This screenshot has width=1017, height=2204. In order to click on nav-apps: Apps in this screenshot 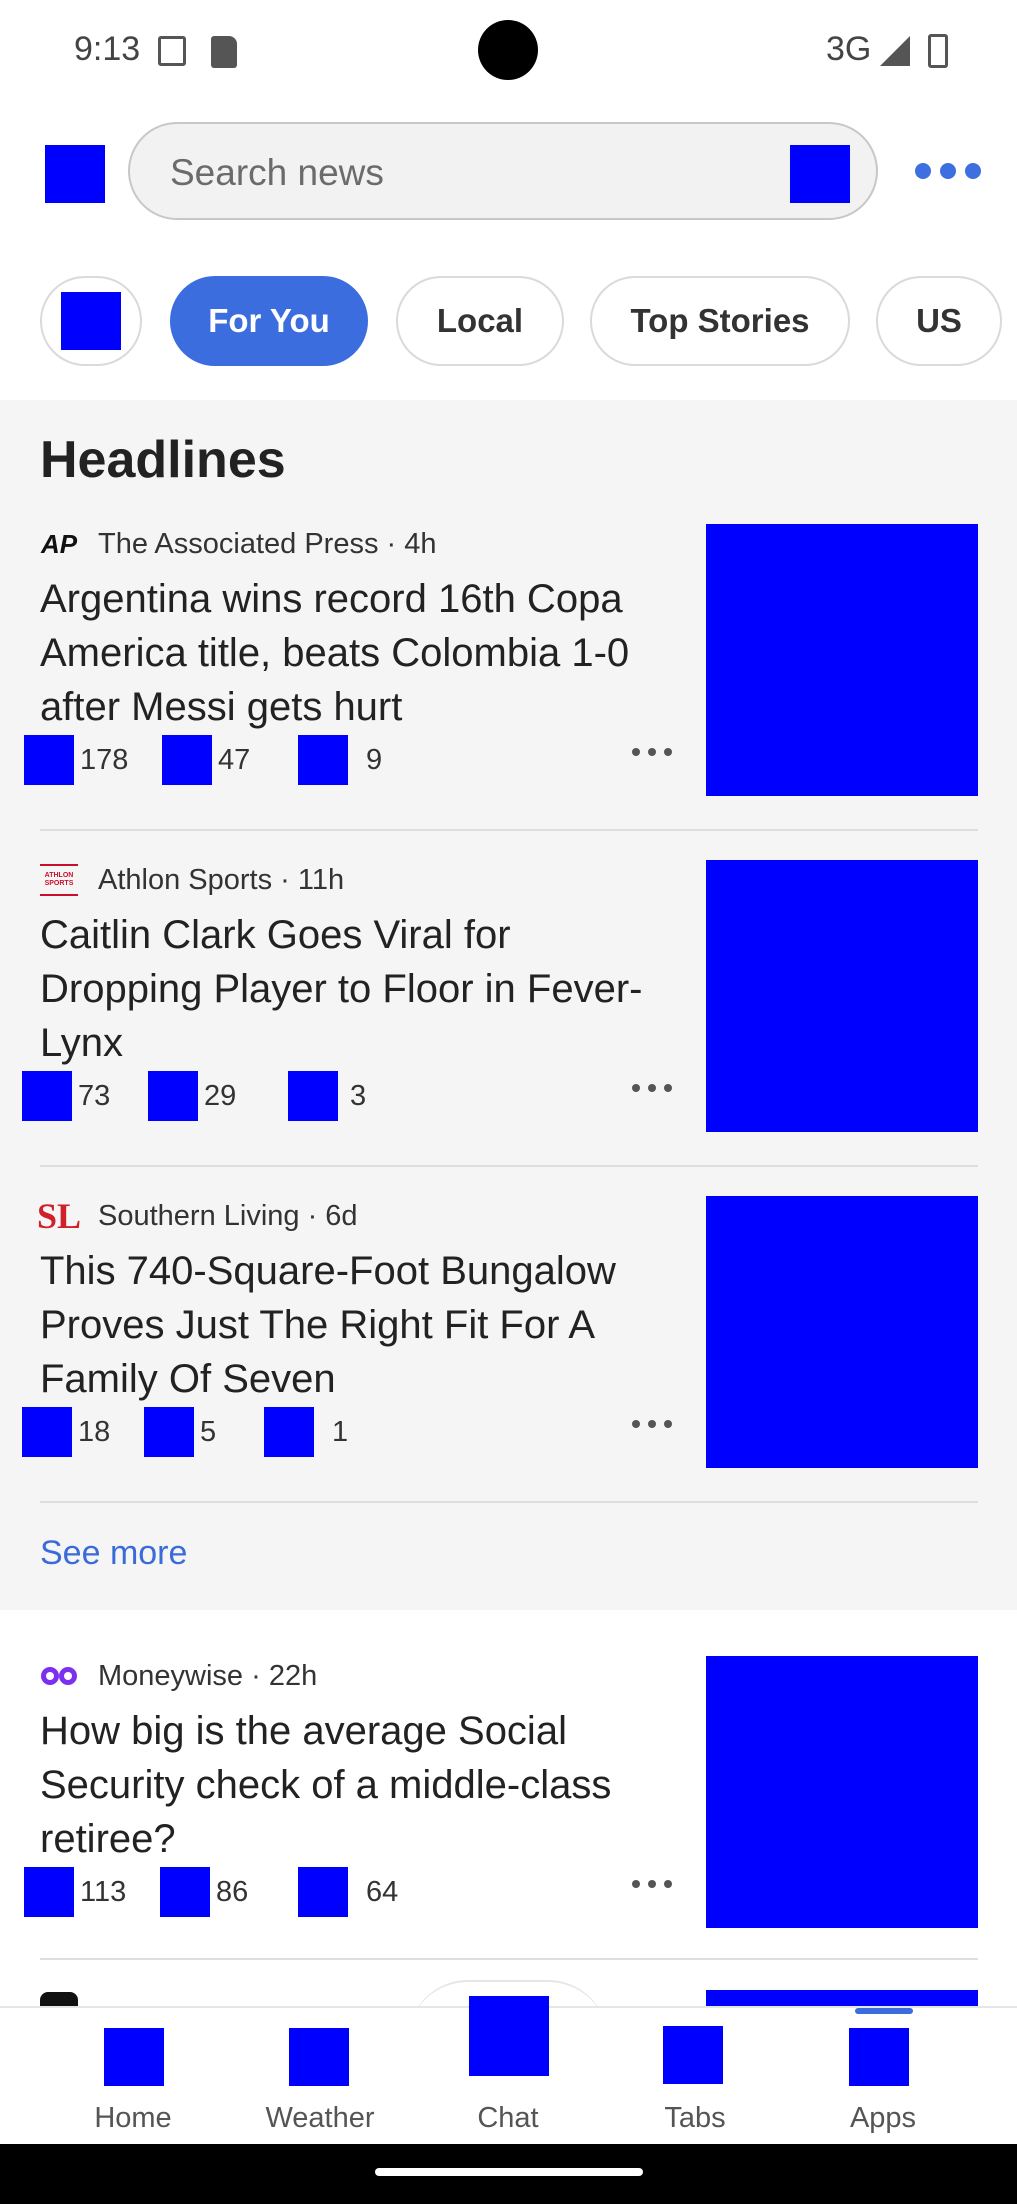, I will do `click(883, 2077)`.